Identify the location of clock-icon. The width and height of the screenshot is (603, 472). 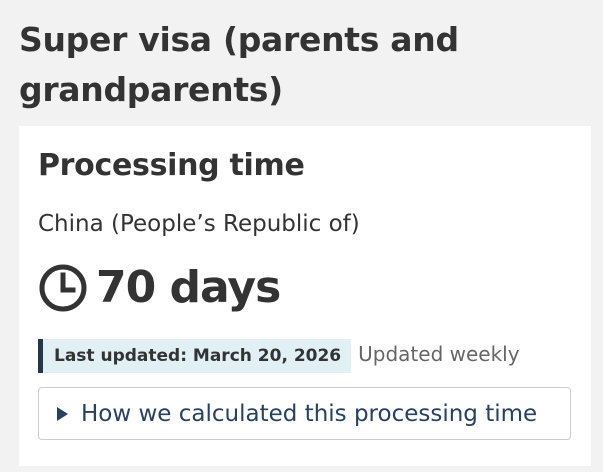
(63, 288).